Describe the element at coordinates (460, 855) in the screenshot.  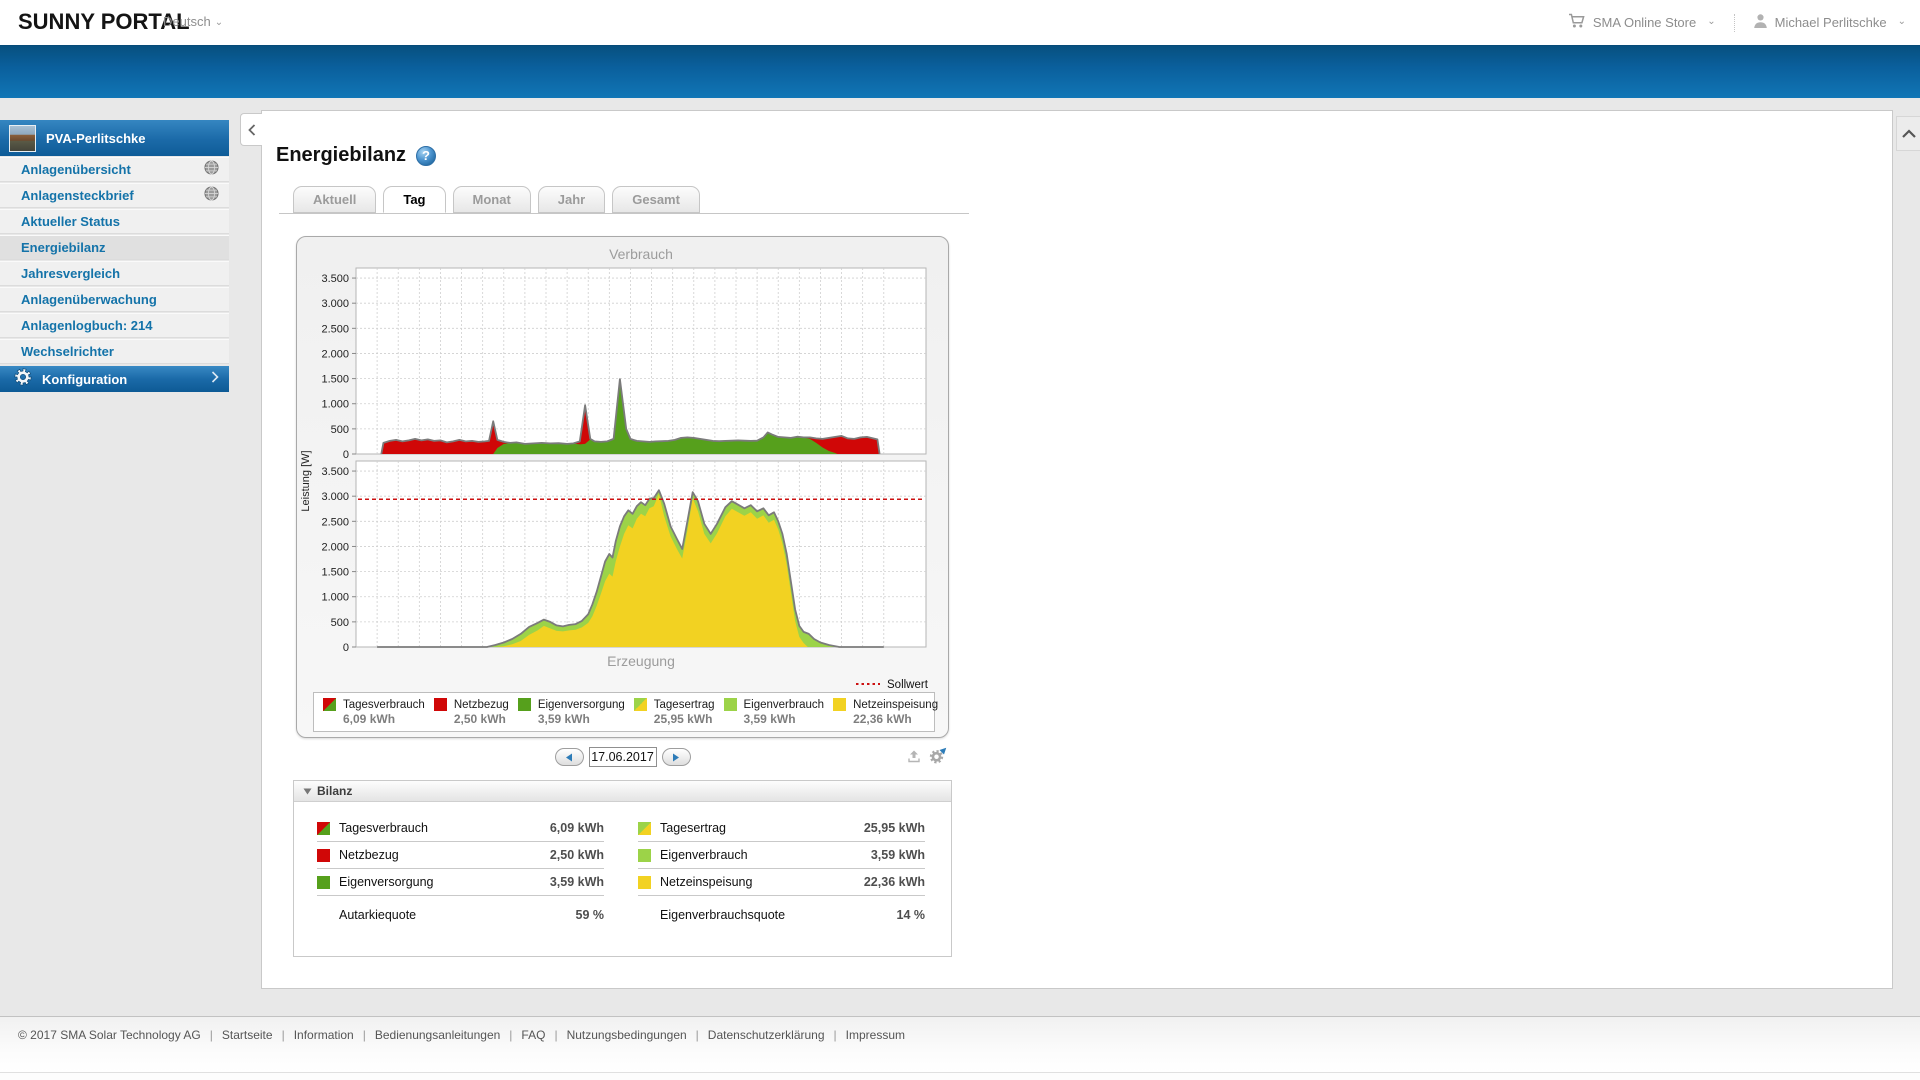
I see `bilanz-row: Netzbezug 2,50 kWh` at that location.